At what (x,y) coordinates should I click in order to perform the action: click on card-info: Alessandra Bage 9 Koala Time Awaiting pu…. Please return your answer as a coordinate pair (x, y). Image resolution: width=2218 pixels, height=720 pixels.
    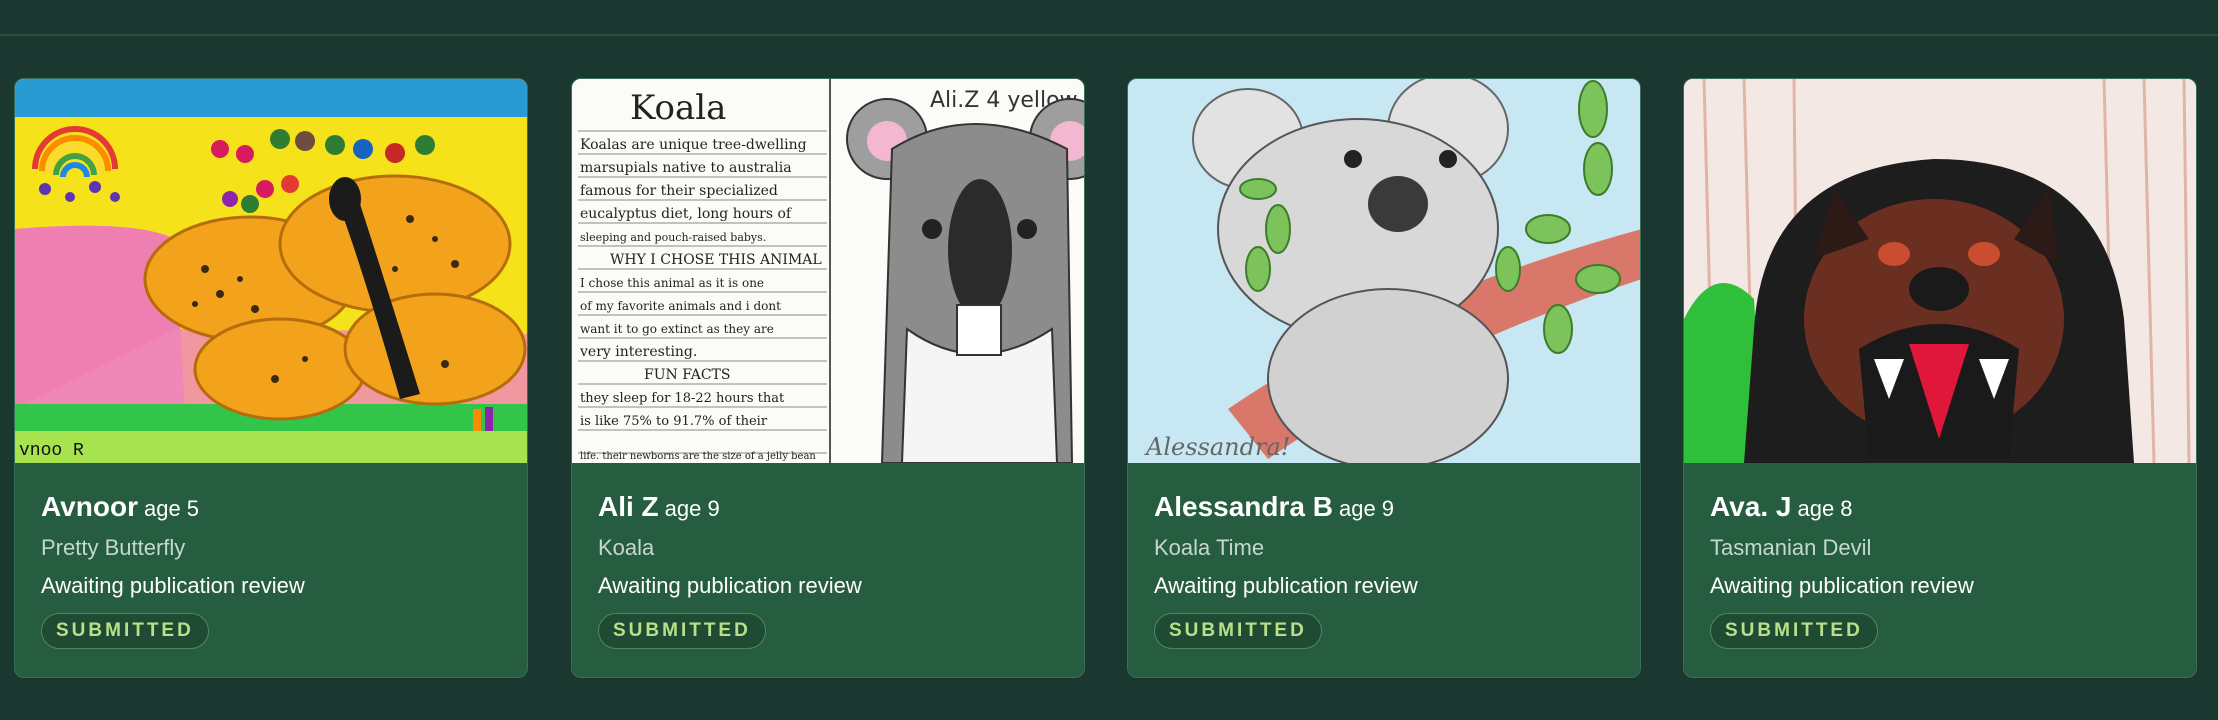
    Looking at the image, I should click on (1384, 556).